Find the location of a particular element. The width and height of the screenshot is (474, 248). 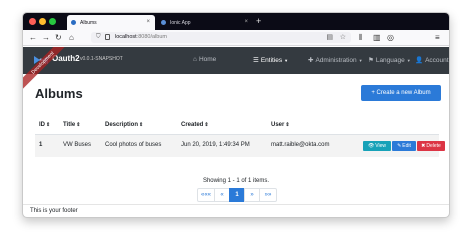

page-last-button: »» is located at coordinates (268, 195).